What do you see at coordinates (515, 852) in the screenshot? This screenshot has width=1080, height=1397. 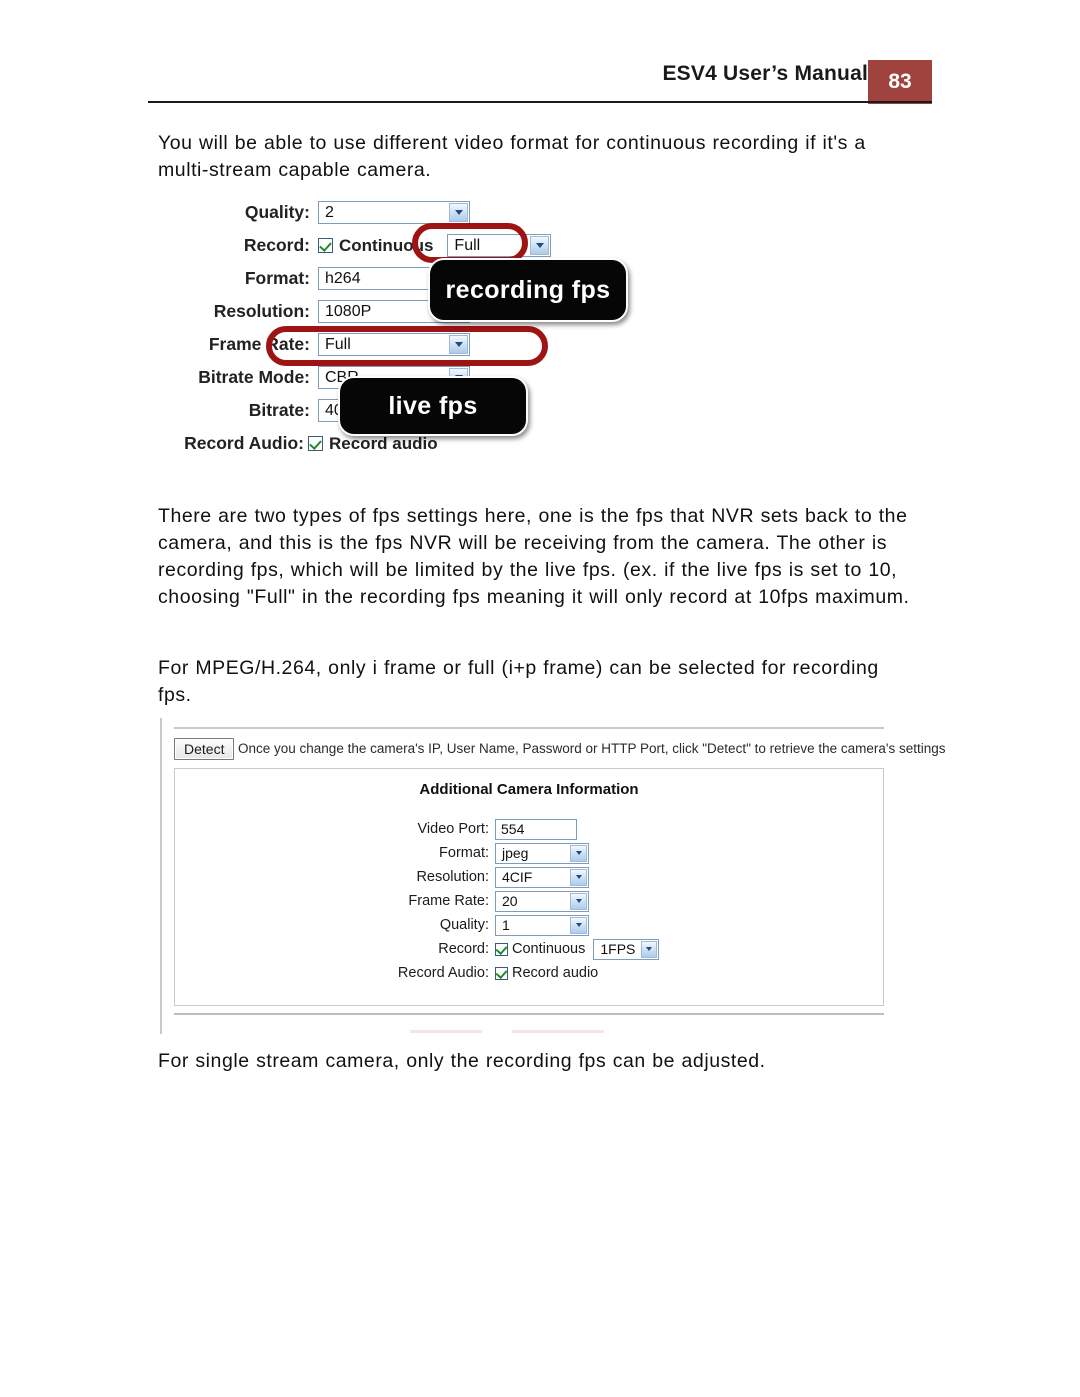 I see `format-value: jpeg` at bounding box center [515, 852].